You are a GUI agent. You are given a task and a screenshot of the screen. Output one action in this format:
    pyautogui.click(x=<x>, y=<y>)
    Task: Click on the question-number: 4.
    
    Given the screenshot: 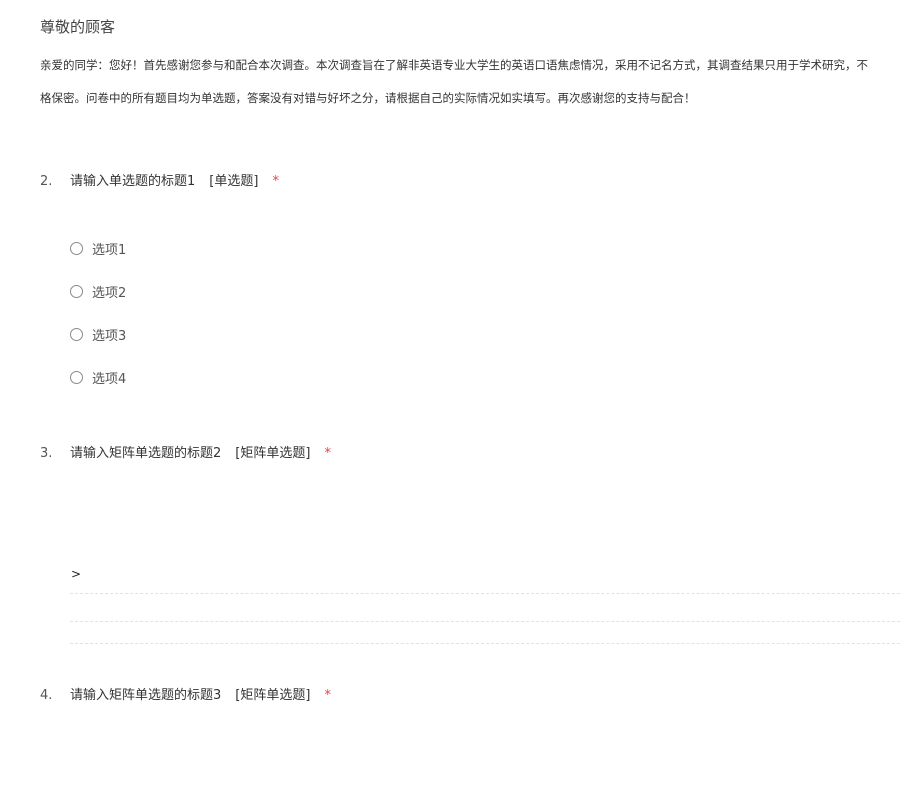 What is the action you would take?
    pyautogui.click(x=46, y=695)
    